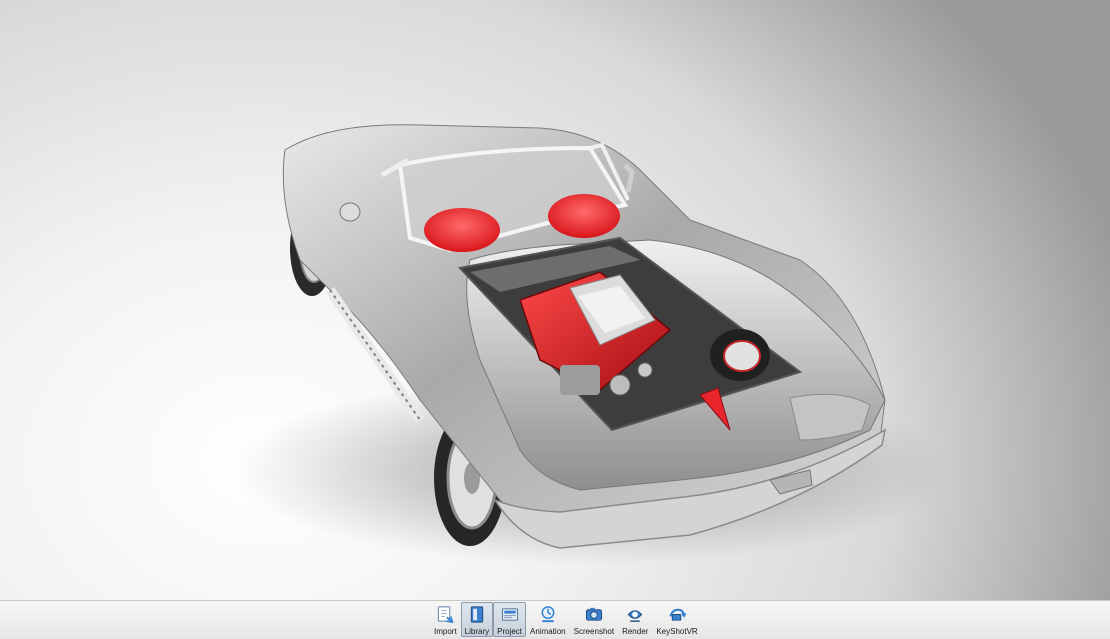  What do you see at coordinates (510, 631) in the screenshot?
I see `project-label: Project` at bounding box center [510, 631].